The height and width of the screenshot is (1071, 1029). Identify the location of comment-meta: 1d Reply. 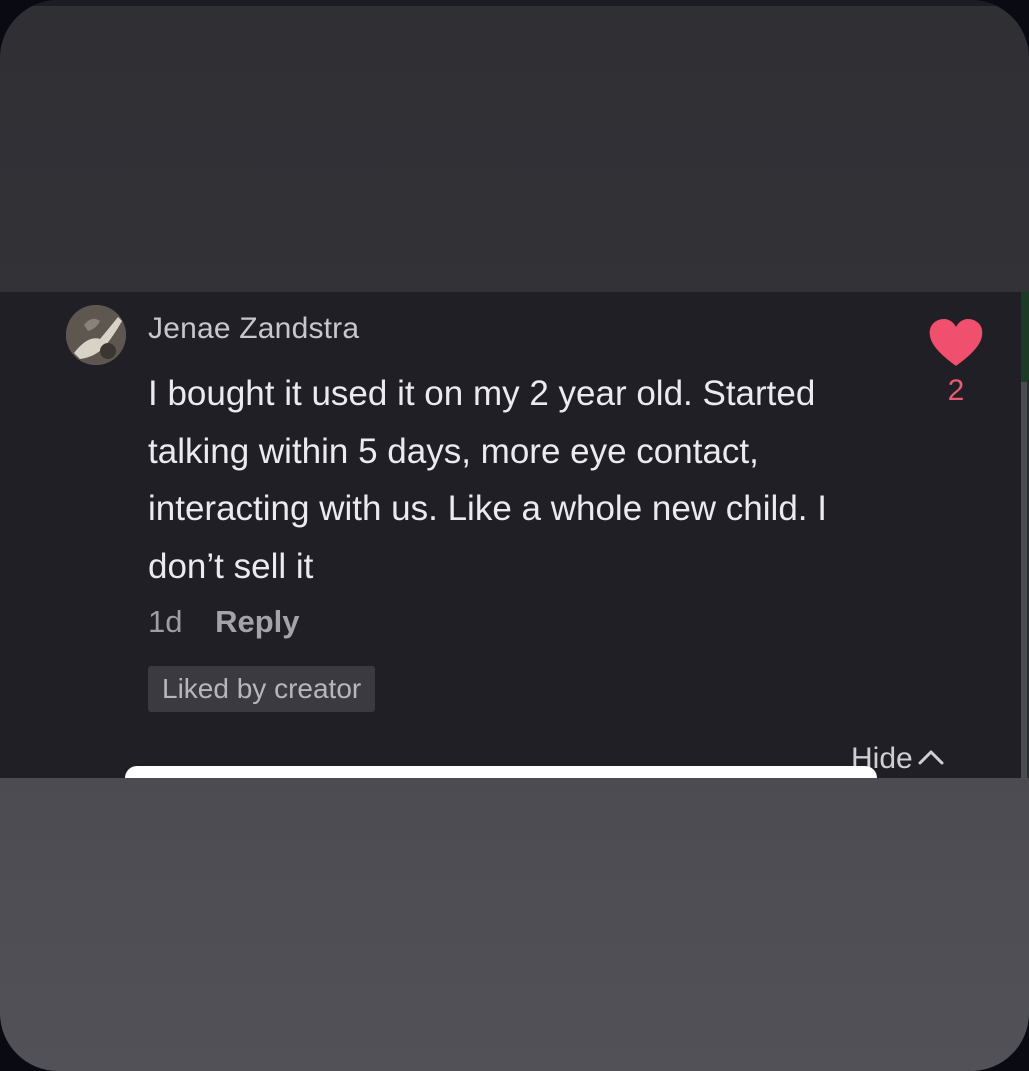
(224, 622).